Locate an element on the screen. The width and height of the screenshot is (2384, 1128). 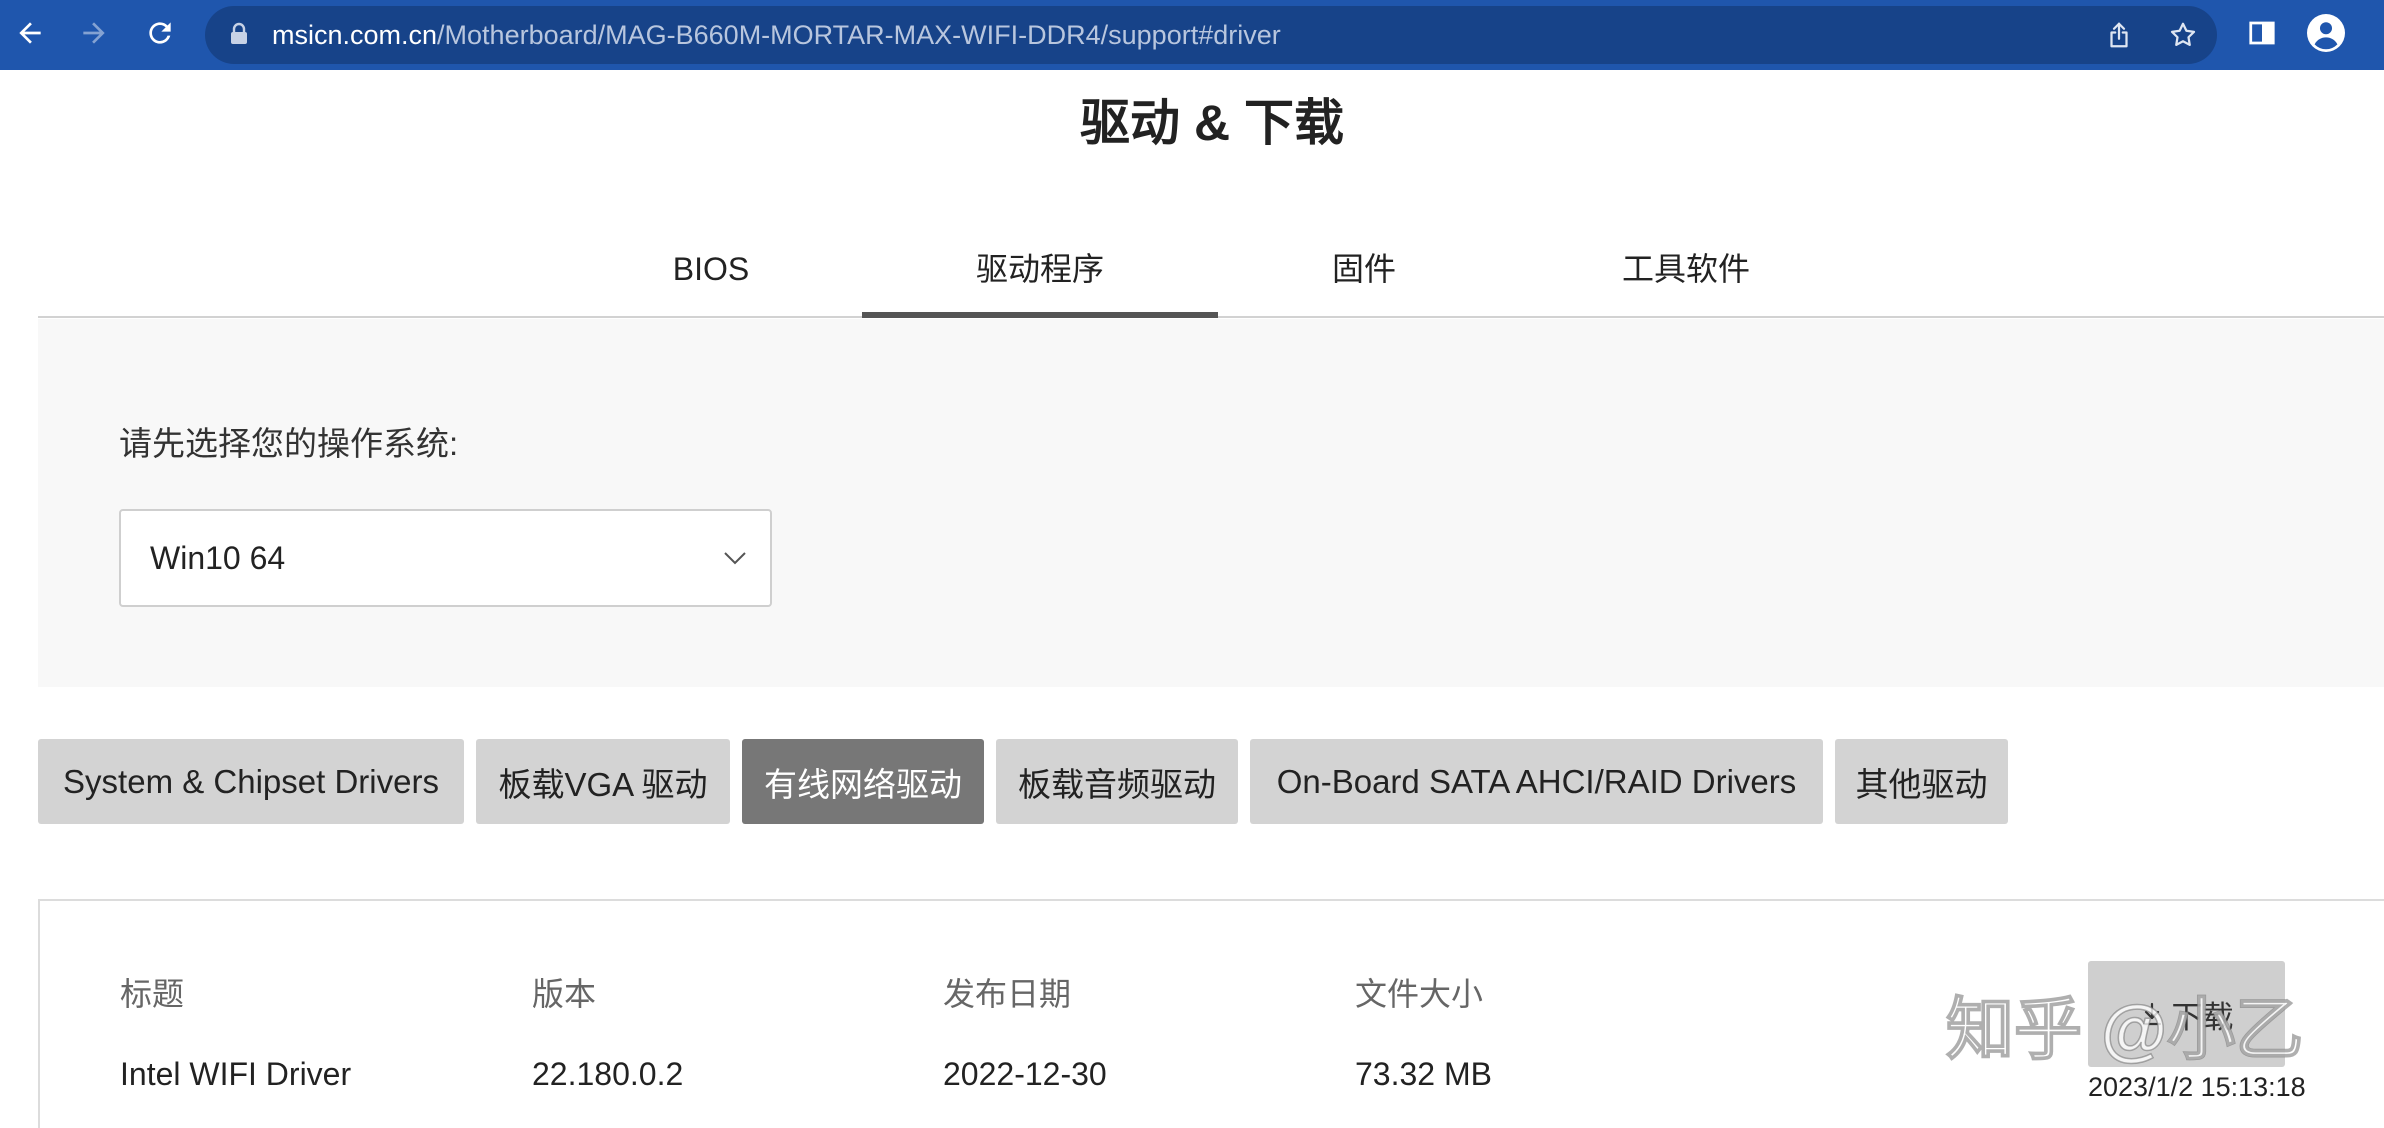
reload-icon is located at coordinates (160, 33).